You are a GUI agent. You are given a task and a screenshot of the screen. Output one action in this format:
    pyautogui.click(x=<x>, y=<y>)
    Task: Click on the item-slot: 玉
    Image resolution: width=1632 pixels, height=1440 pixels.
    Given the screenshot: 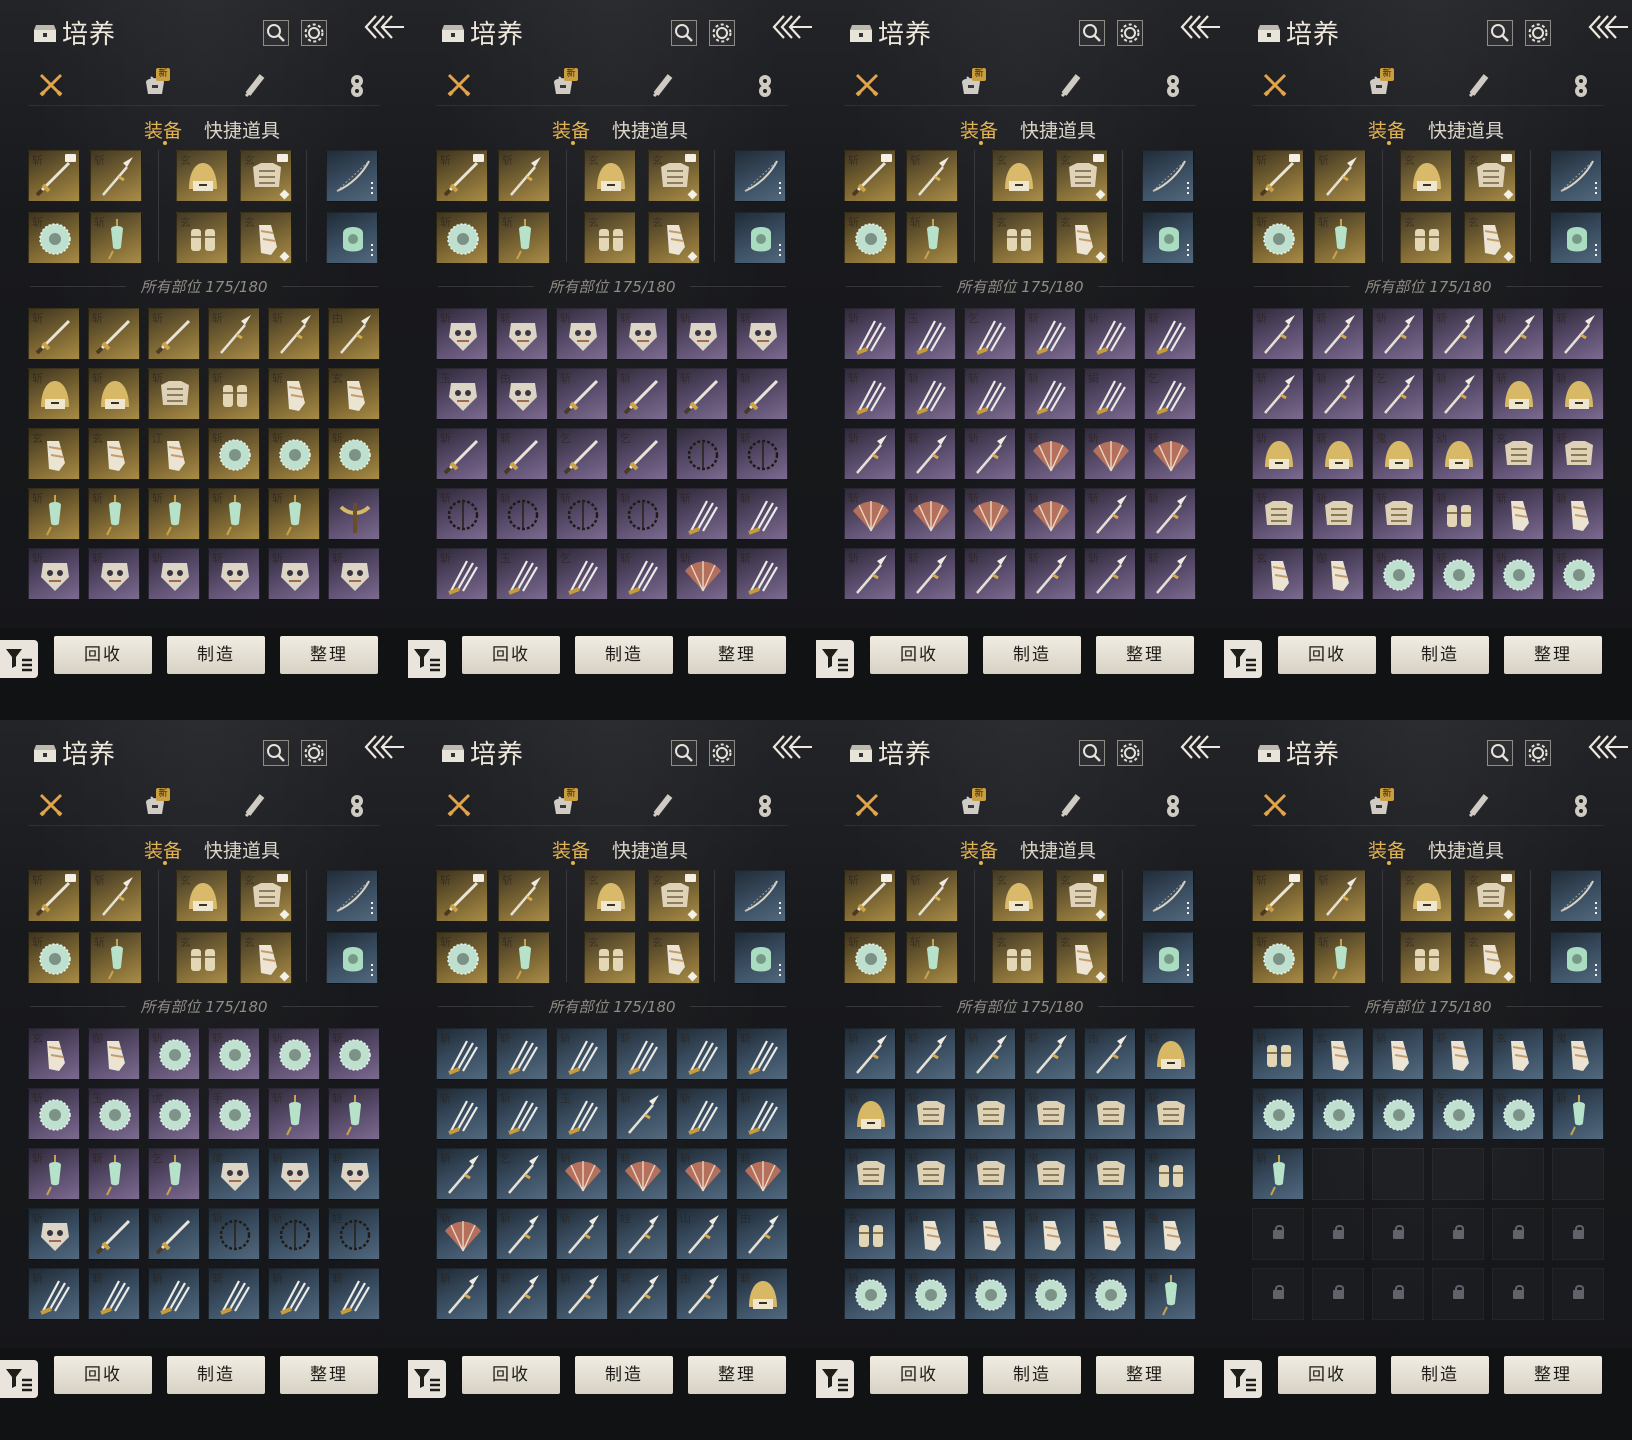 What is the action you would take?
    pyautogui.click(x=462, y=394)
    